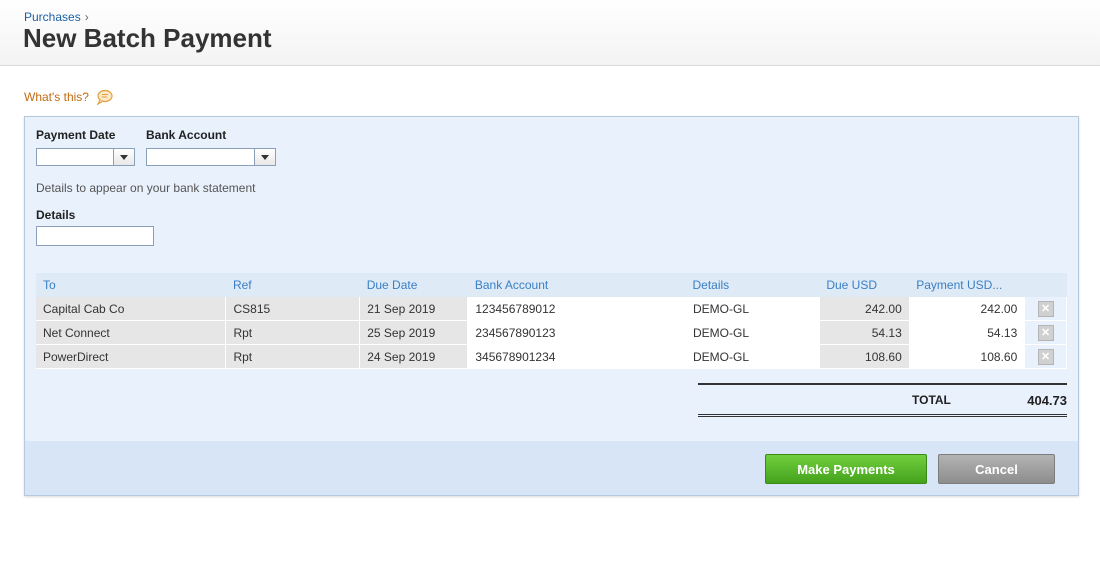 This screenshot has width=1100, height=582. I want to click on bank-account-label: Bank Account, so click(186, 135).